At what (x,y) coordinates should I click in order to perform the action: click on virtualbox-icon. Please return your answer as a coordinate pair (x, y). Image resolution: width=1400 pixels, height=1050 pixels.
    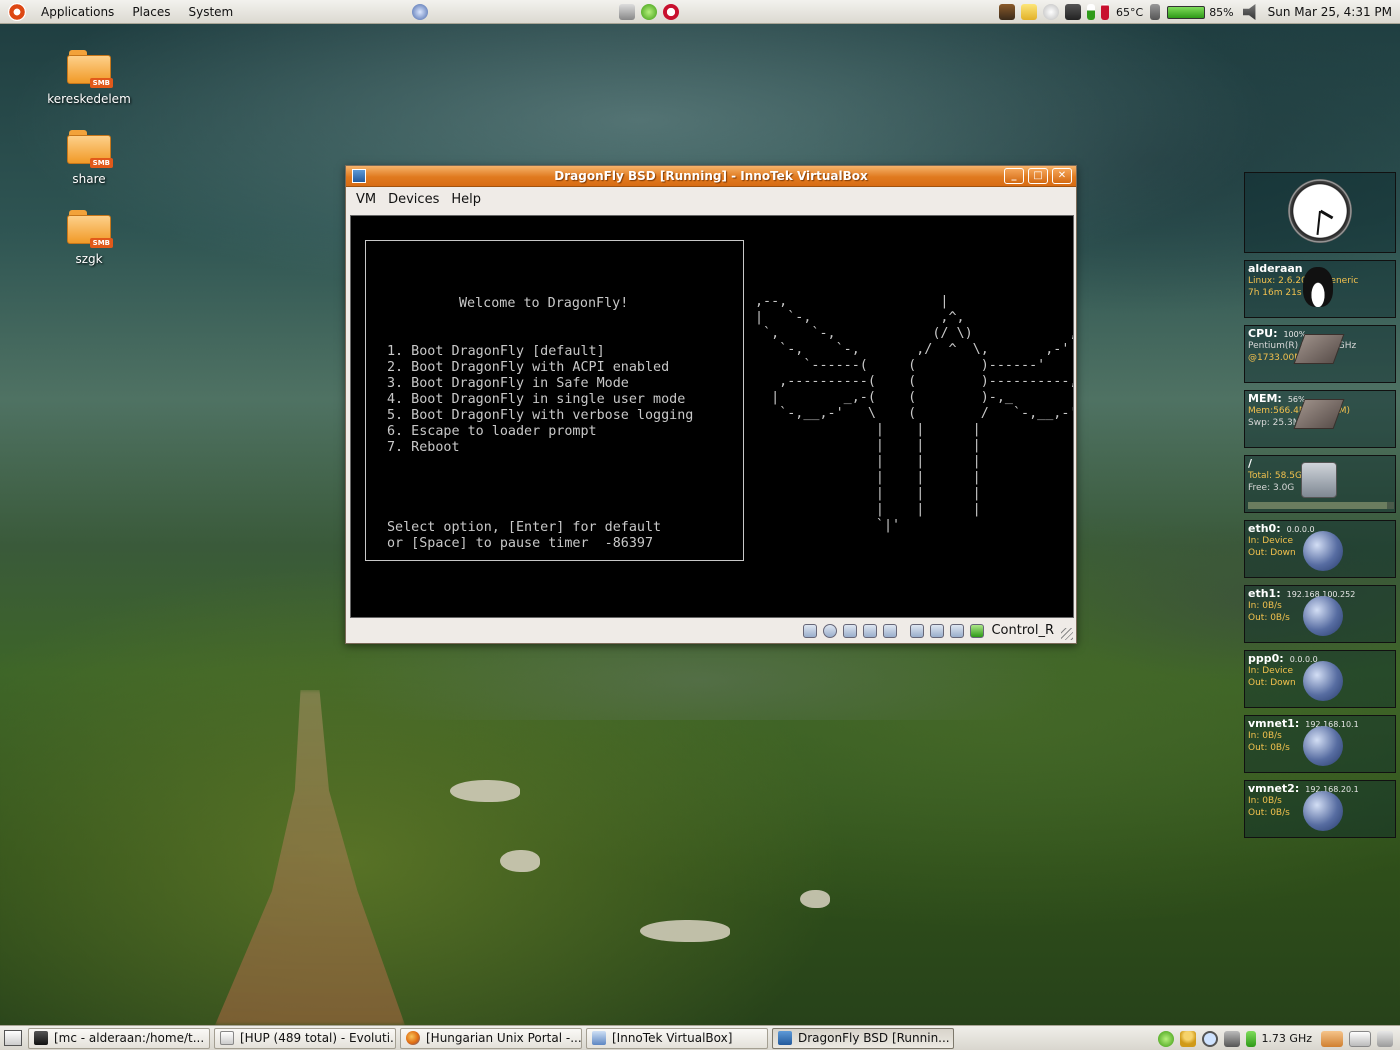
    Looking at the image, I should click on (599, 1038).